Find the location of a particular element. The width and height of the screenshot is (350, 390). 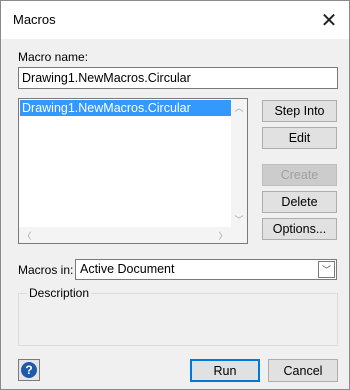

edit-button: Edit is located at coordinates (299, 138).